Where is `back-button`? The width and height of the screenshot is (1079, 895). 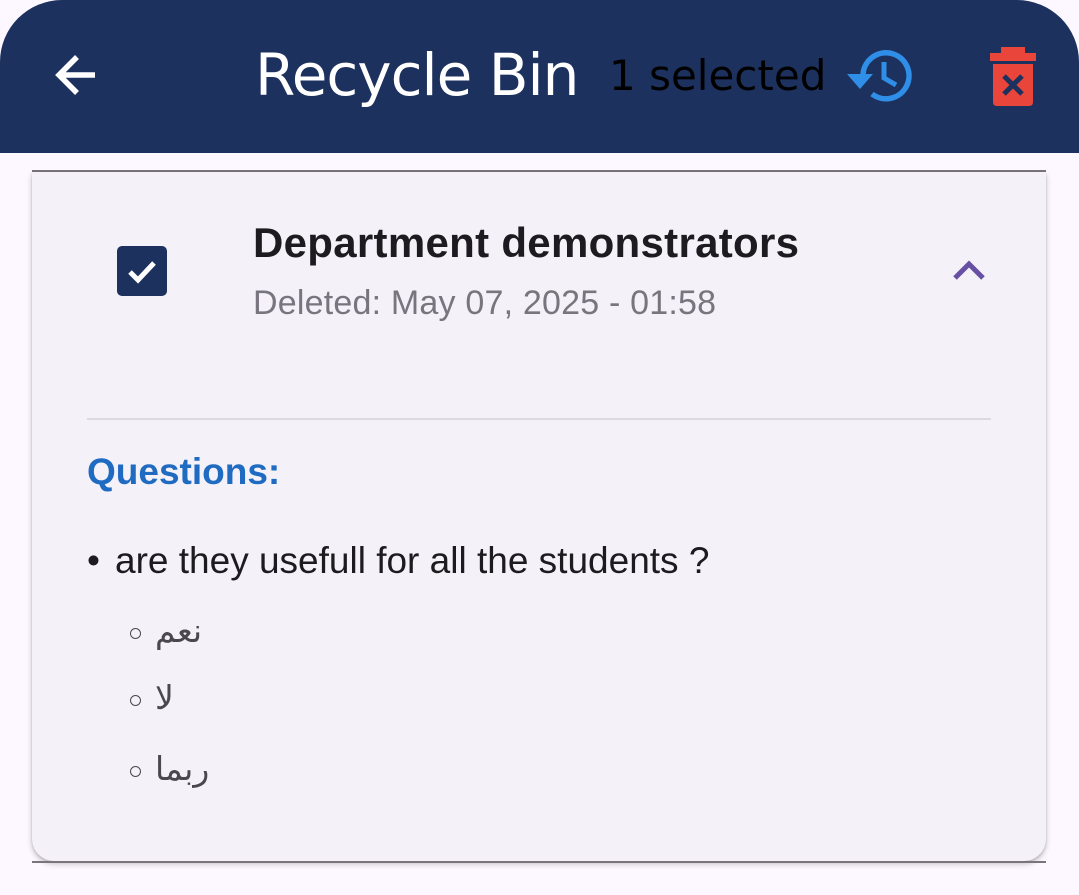
back-button is located at coordinates (77, 75).